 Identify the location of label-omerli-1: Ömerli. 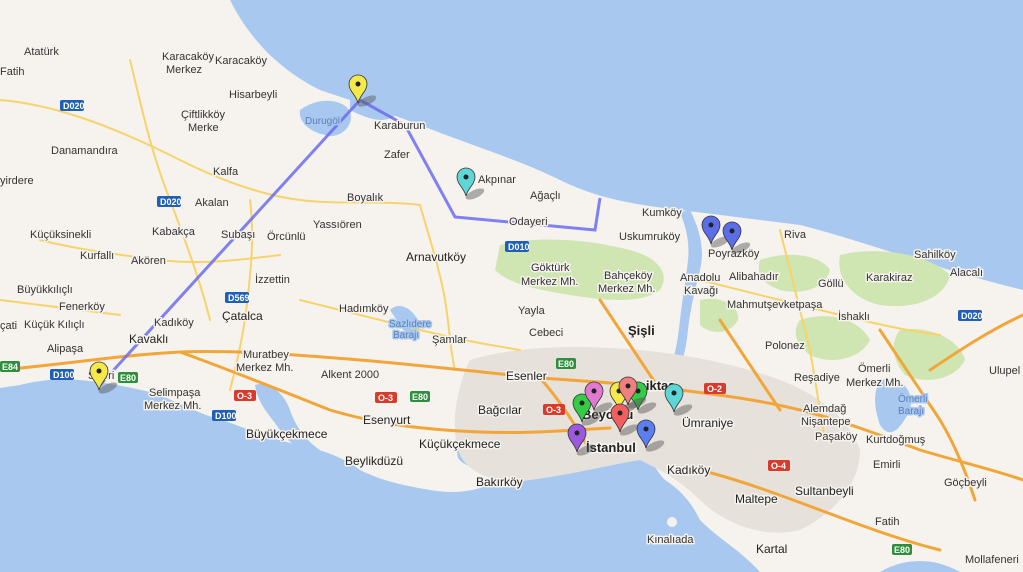
(874, 369).